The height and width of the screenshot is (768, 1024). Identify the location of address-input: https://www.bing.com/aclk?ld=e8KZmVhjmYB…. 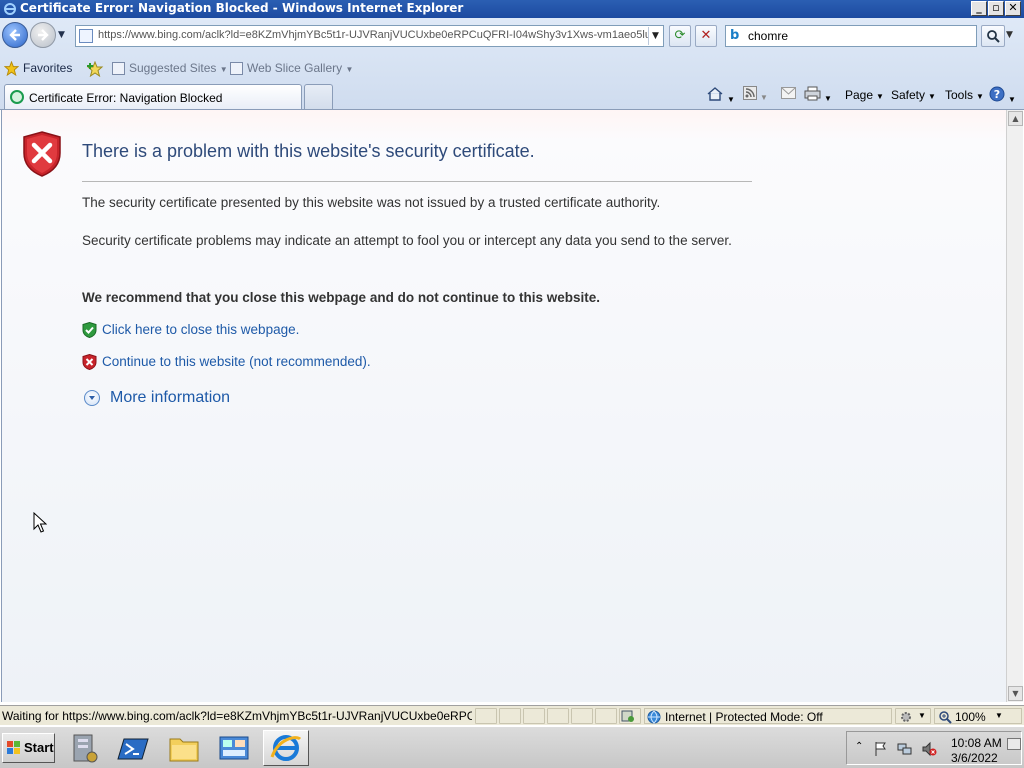
(373, 35).